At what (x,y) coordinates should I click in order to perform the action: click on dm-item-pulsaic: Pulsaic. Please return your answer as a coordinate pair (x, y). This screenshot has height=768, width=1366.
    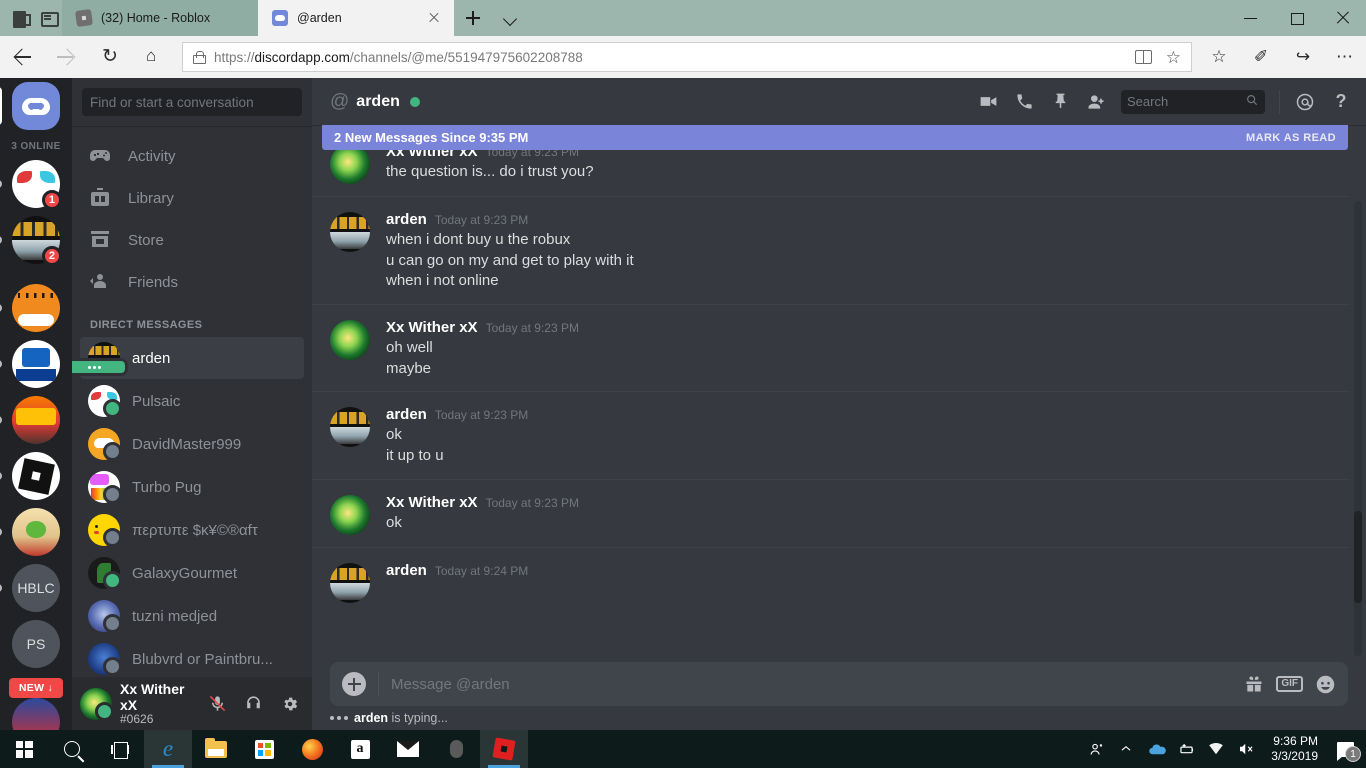
    Looking at the image, I should click on (192, 401).